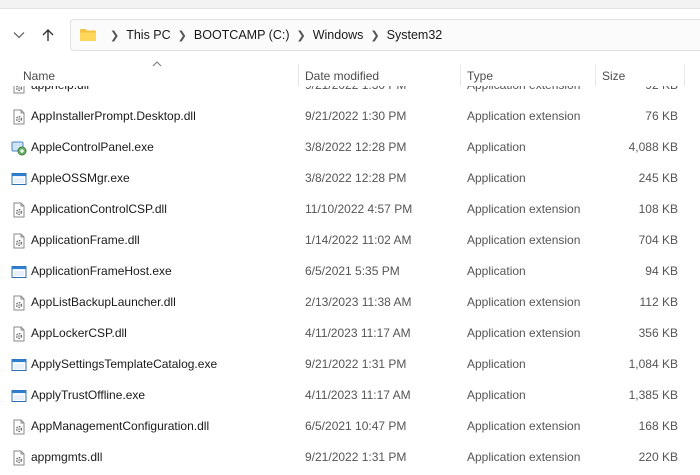 The image size is (700, 475). Describe the element at coordinates (338, 35) in the screenshot. I see `breadcrumb-windows: Windows` at that location.